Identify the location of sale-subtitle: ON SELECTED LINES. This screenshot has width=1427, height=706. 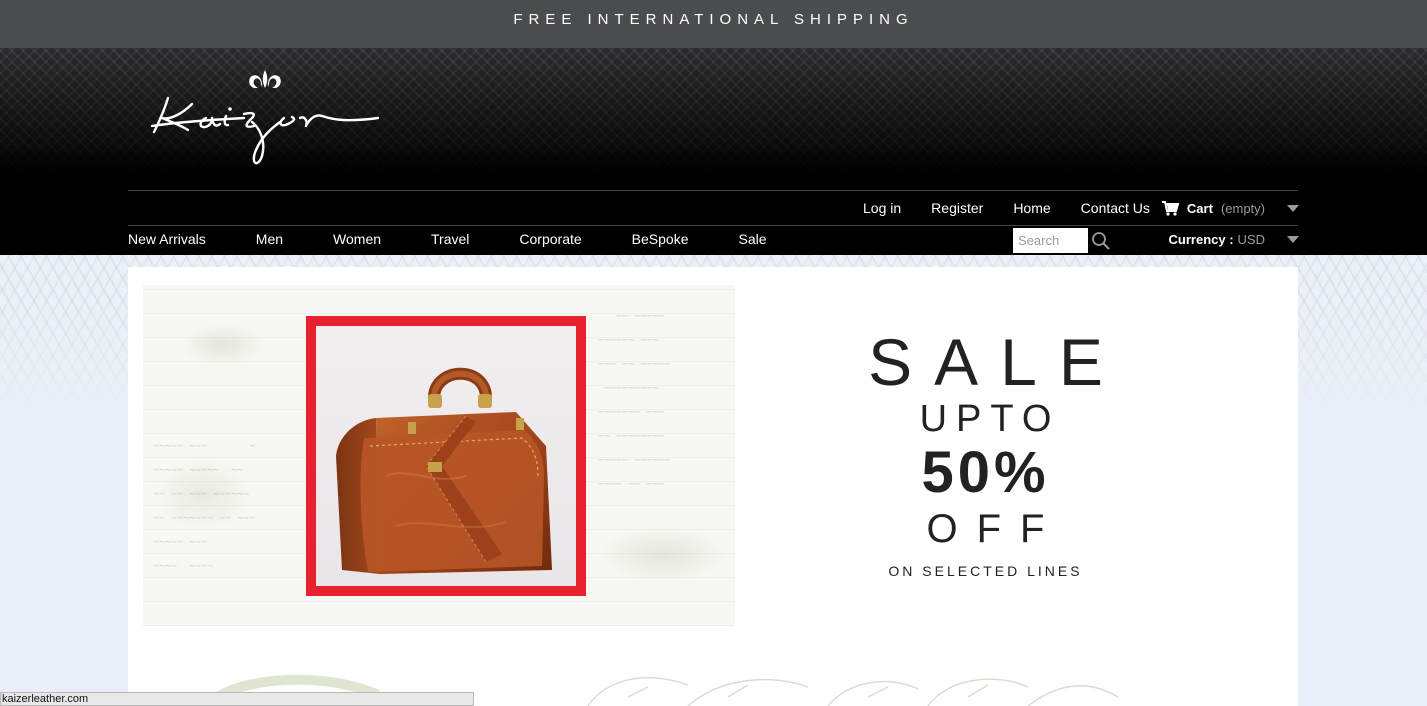
(985, 571).